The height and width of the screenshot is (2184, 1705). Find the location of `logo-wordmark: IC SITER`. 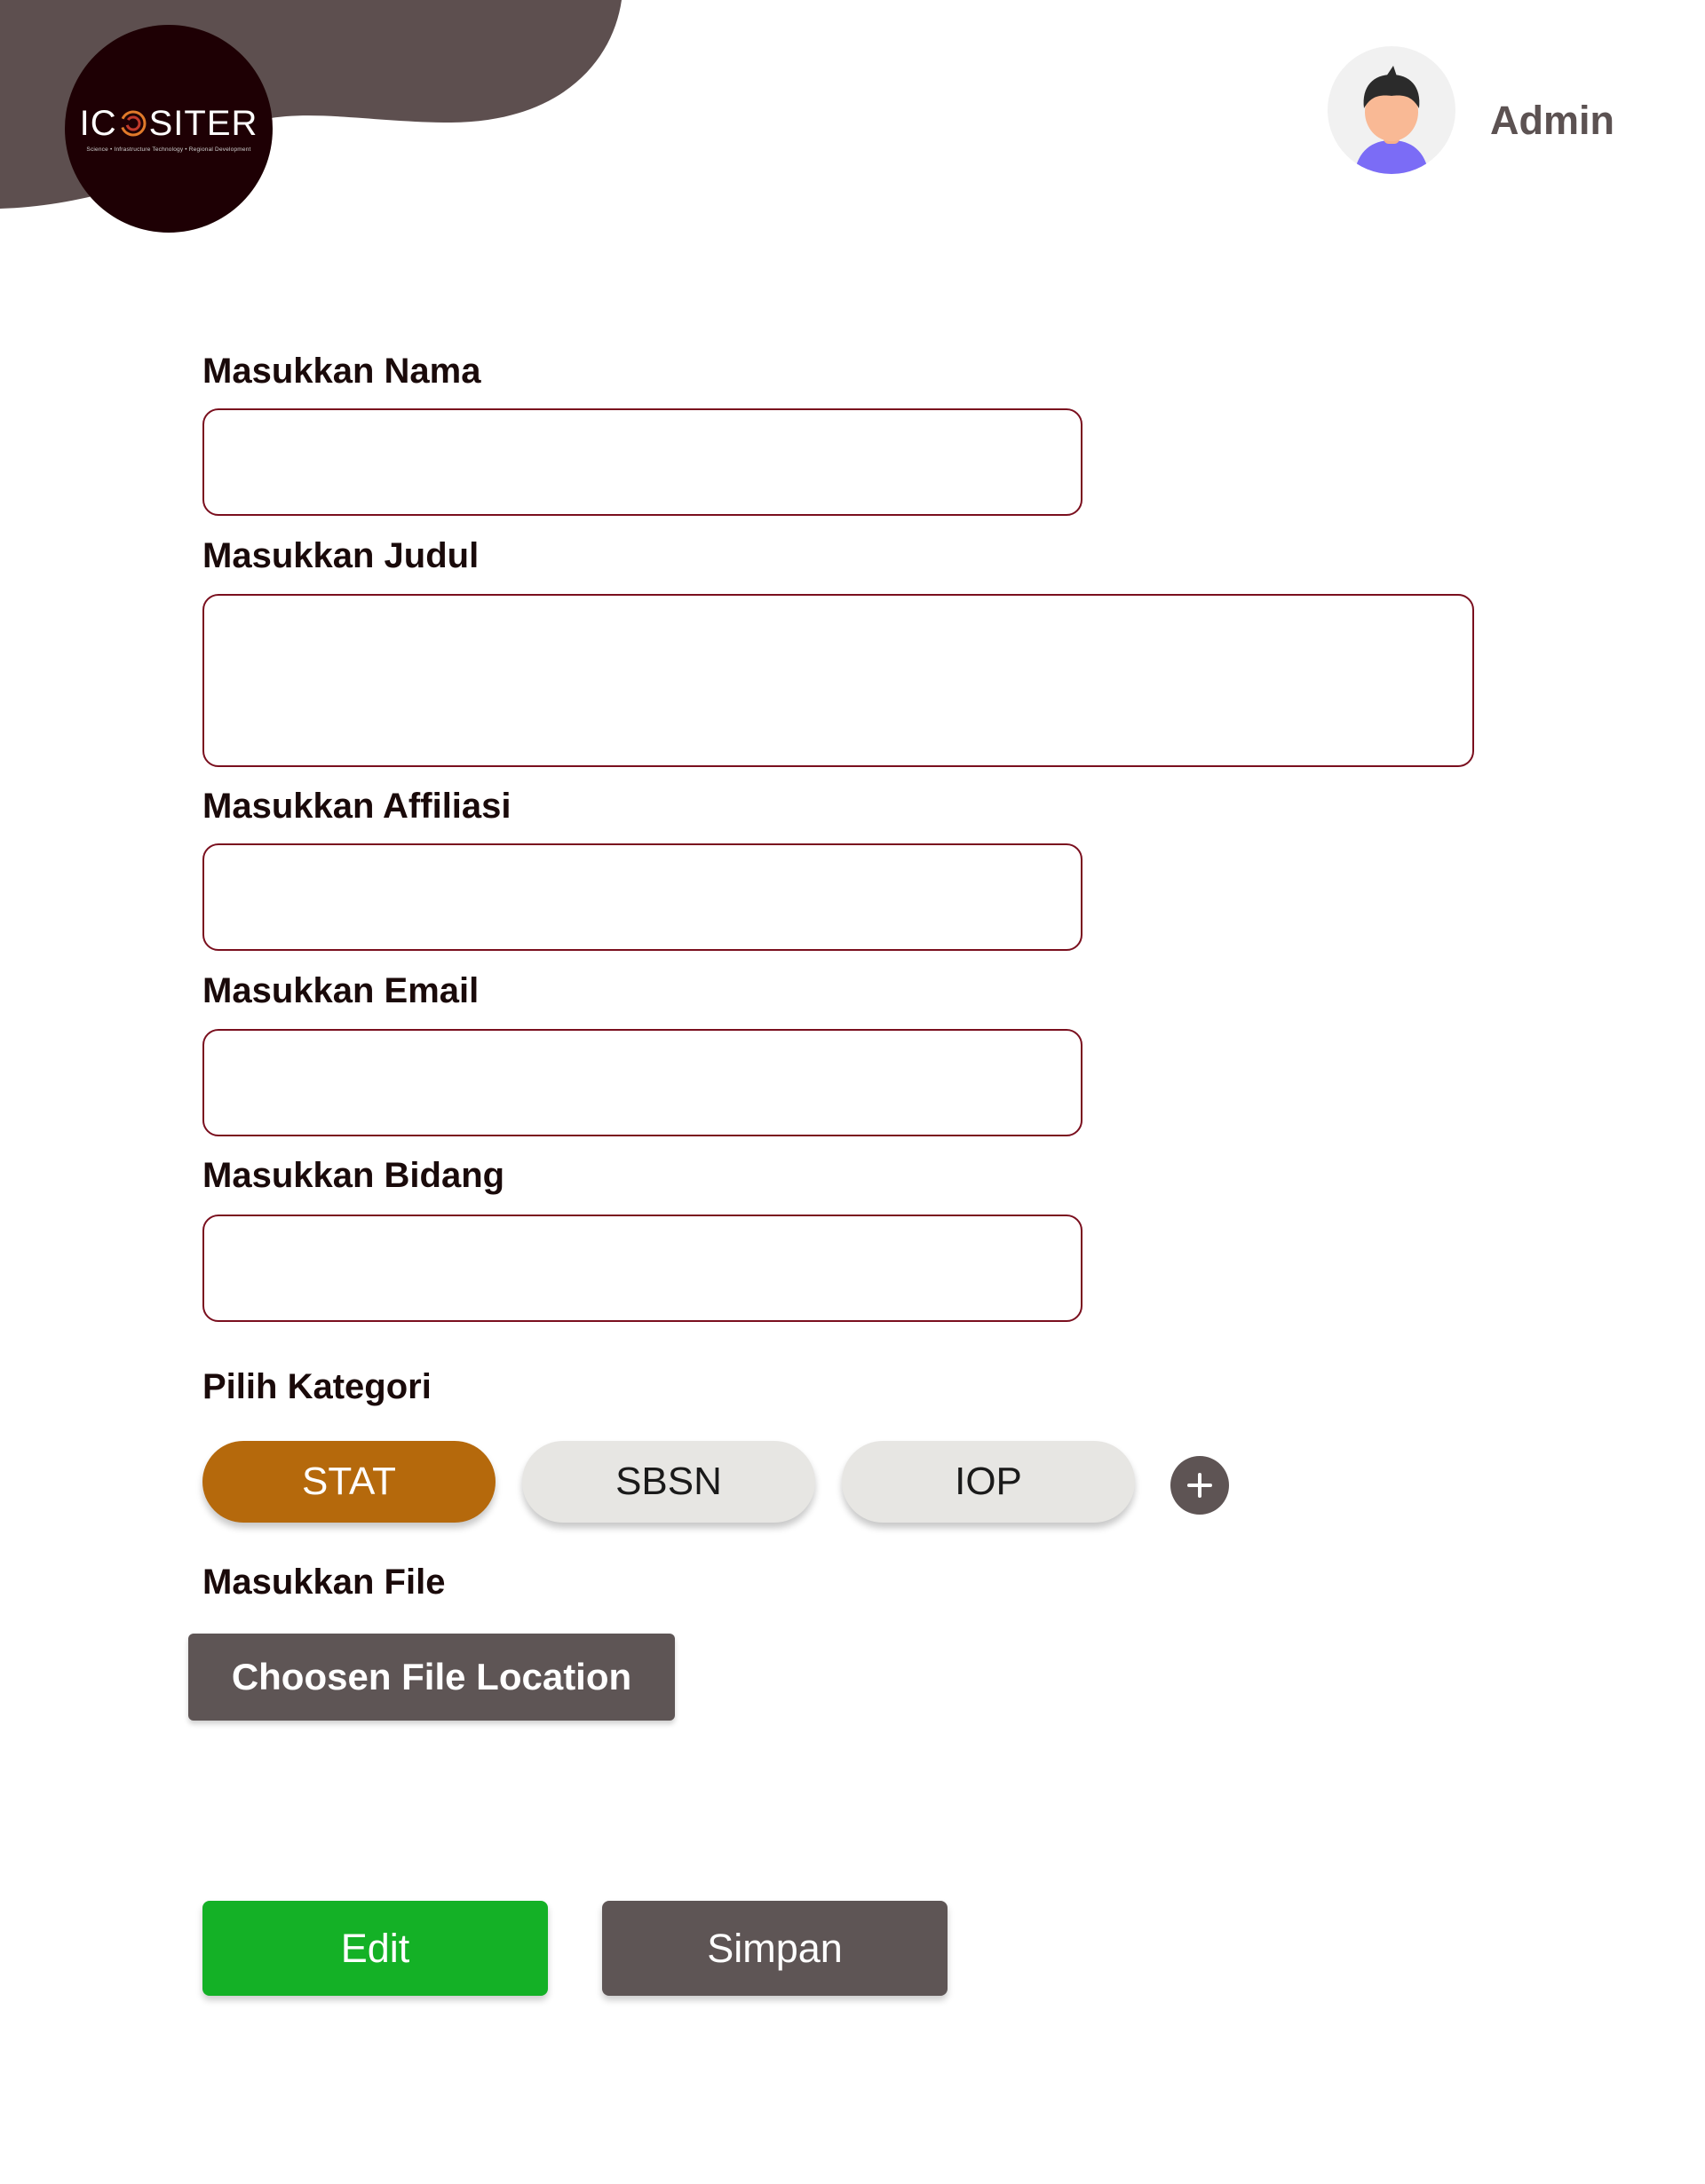

logo-wordmark: IC SITER is located at coordinates (169, 123).